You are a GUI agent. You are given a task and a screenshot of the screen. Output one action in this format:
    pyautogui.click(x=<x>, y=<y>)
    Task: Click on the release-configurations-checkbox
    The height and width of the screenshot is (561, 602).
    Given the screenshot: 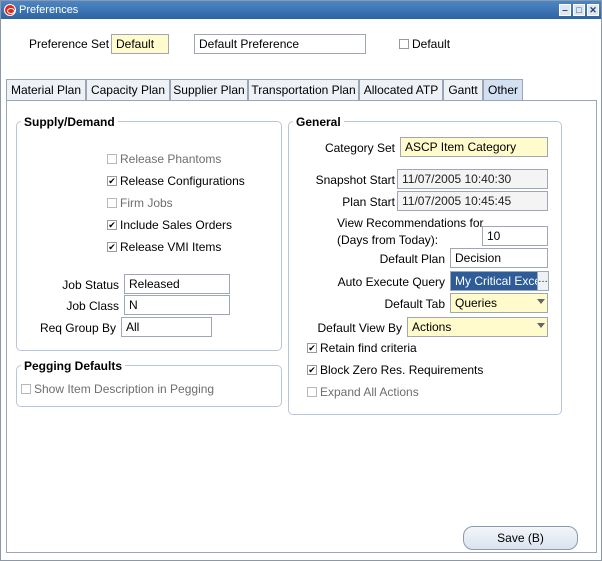 What is the action you would take?
    pyautogui.click(x=112, y=181)
    